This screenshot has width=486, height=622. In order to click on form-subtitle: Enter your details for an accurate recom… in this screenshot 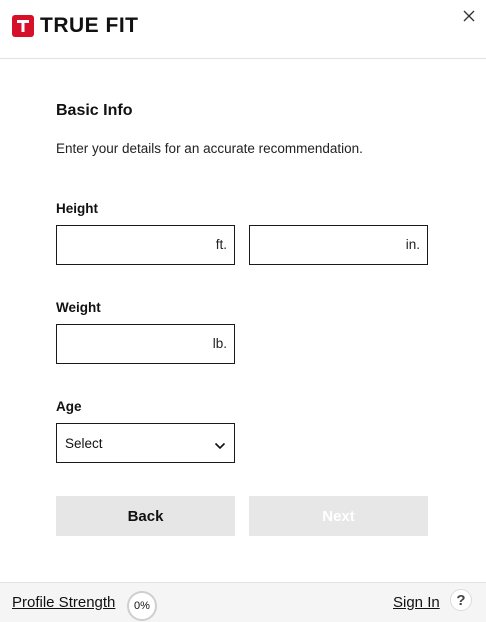, I will do `click(209, 148)`.